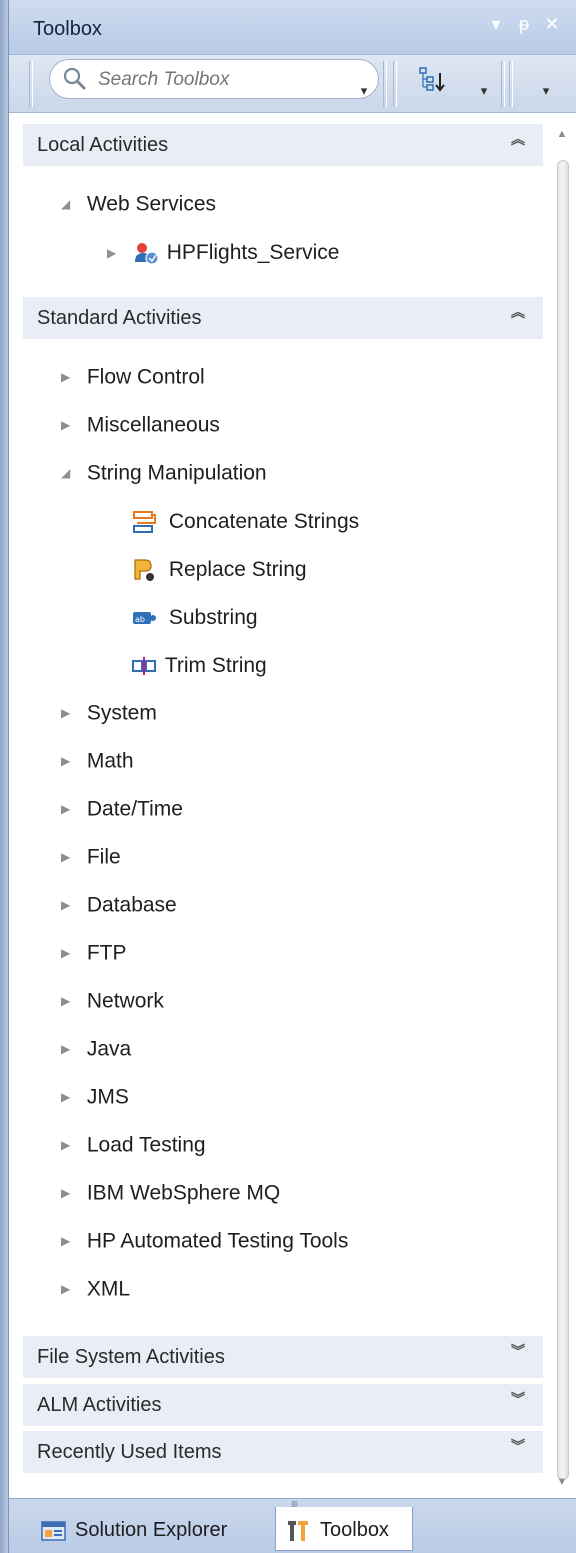  What do you see at coordinates (562, 138) in the screenshot?
I see `scroll-up-arrow-icon: ▲` at bounding box center [562, 138].